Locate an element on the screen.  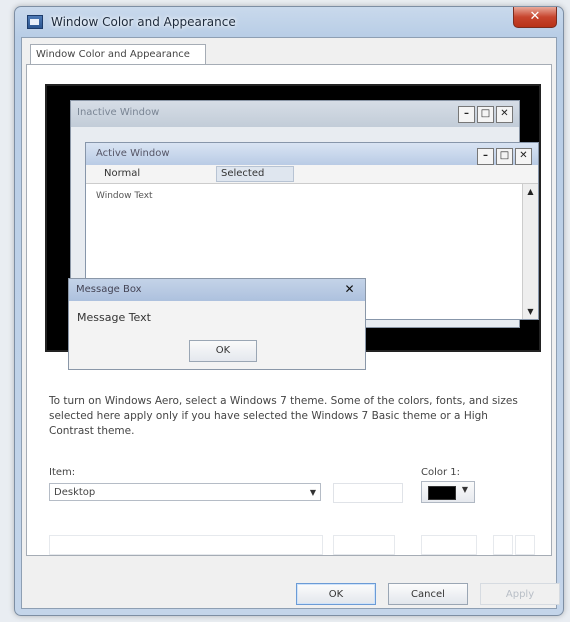
menu-selected: Selected is located at coordinates (255, 174).